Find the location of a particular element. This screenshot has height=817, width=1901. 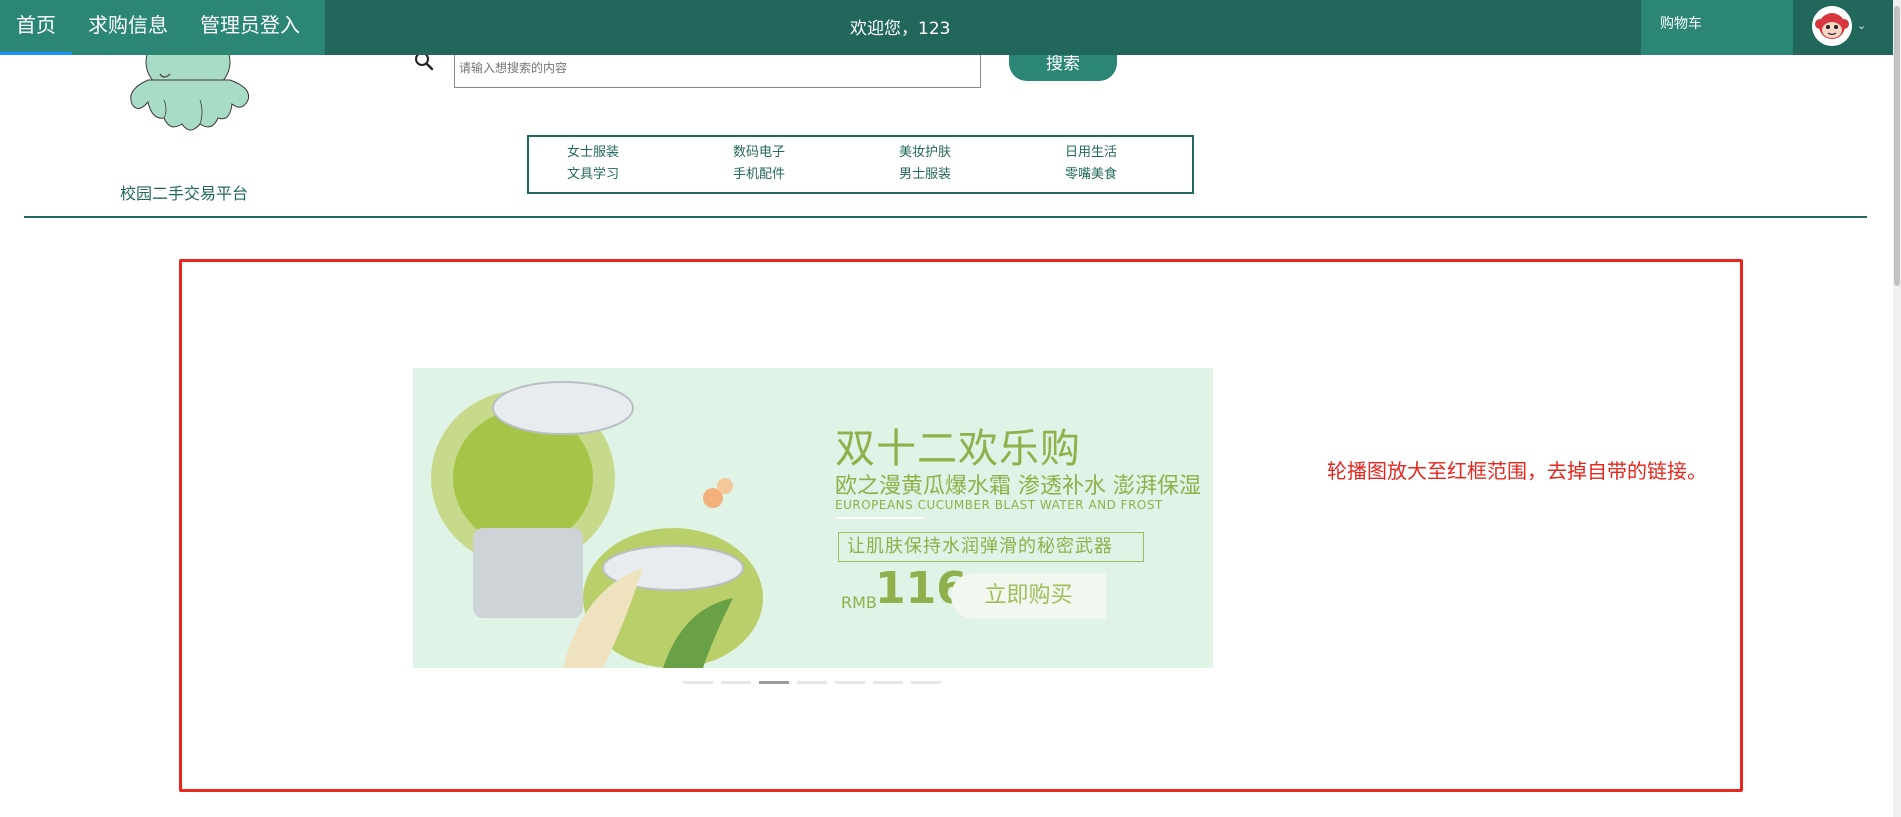

avatar-monkey-icon is located at coordinates (1832, 26).